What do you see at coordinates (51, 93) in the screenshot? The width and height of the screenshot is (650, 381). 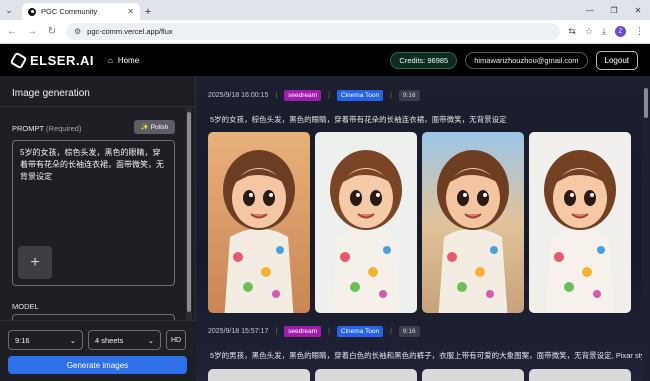 I see `panel-title: Image generation` at bounding box center [51, 93].